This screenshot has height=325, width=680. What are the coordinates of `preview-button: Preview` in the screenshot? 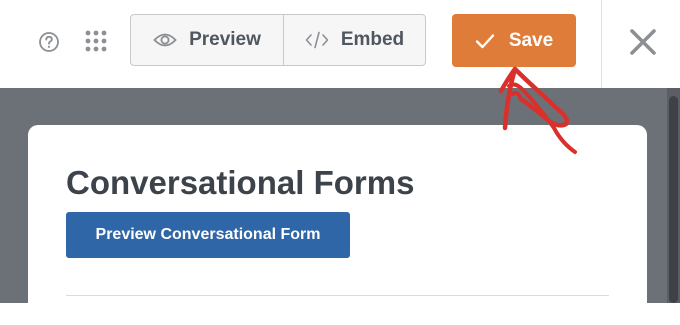 It's located at (207, 40).